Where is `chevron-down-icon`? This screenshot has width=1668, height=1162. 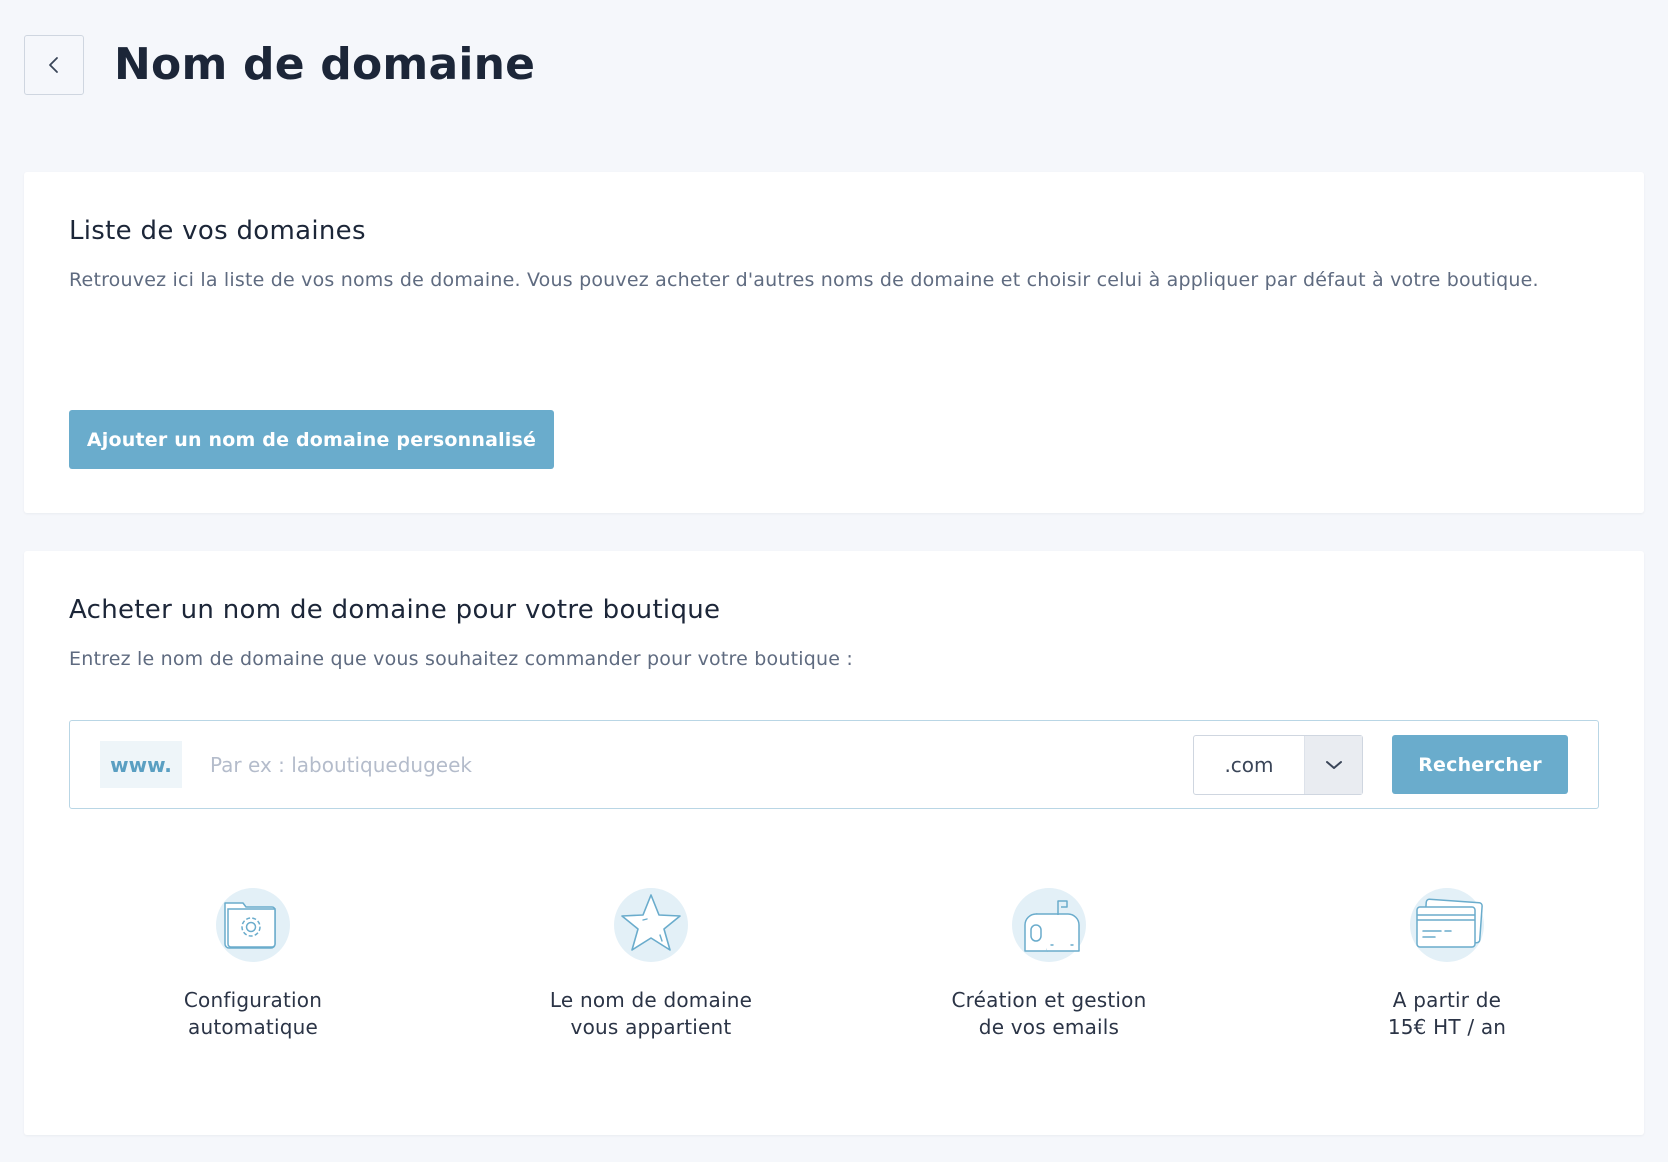 chevron-down-icon is located at coordinates (1333, 765).